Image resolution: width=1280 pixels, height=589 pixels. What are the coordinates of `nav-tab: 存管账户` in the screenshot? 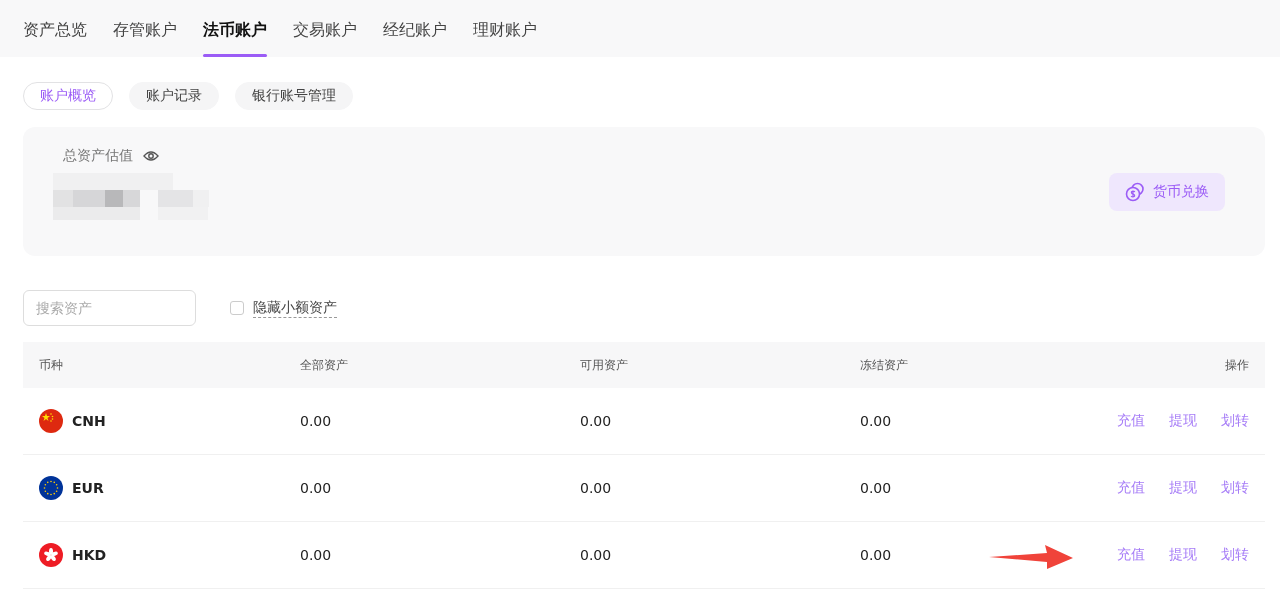 It's located at (145, 28).